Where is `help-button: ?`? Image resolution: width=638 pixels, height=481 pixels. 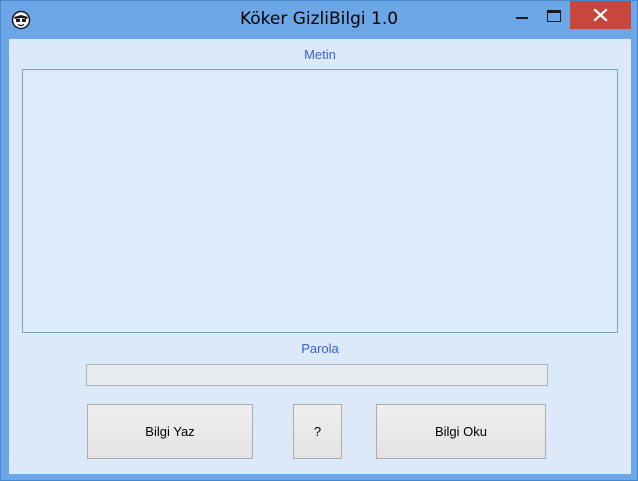
help-button: ? is located at coordinates (317, 431).